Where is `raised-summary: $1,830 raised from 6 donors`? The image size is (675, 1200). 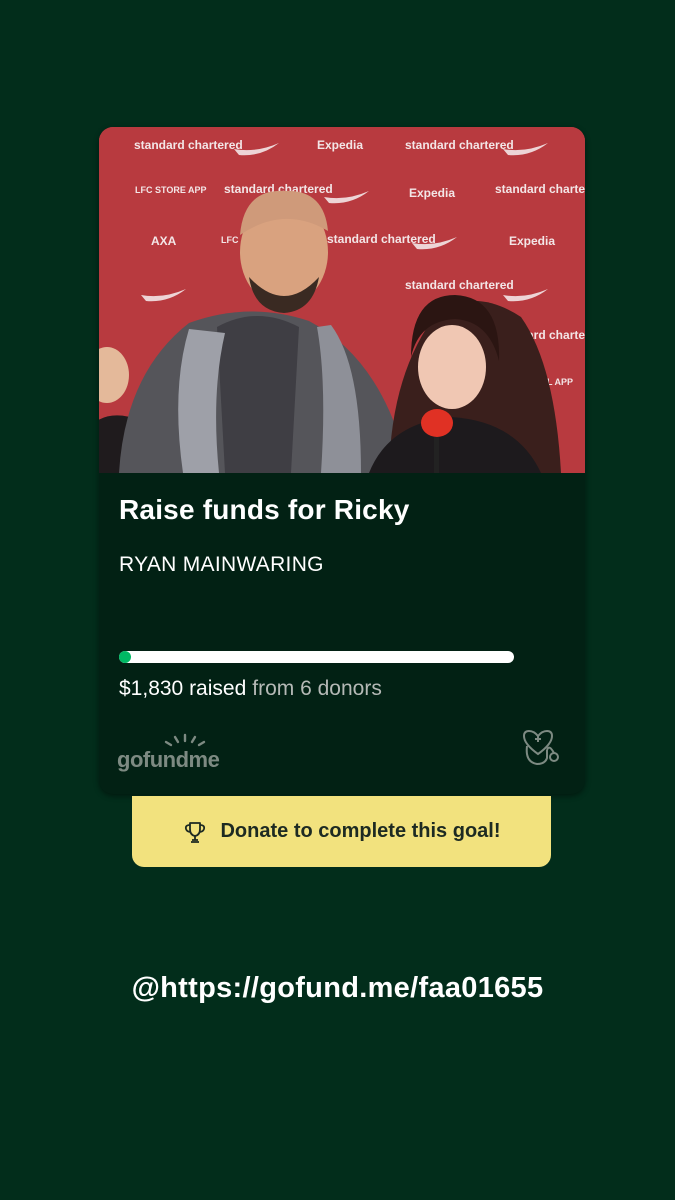 raised-summary: $1,830 raised from 6 donors is located at coordinates (250, 689).